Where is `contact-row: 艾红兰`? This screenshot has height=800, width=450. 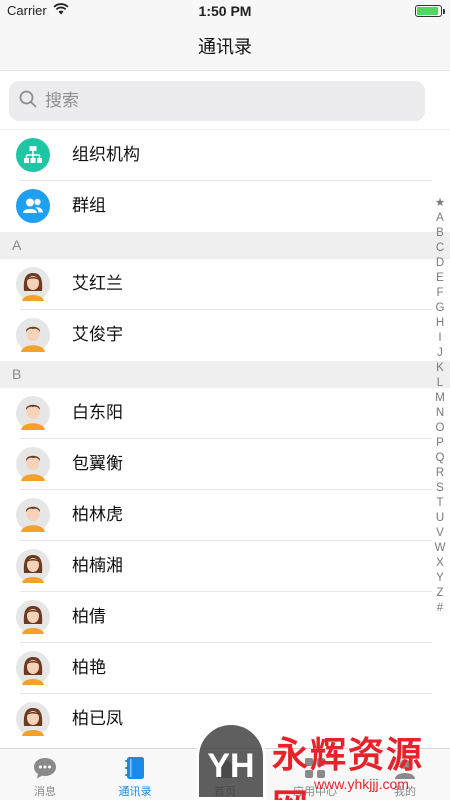 contact-row: 艾红兰 is located at coordinates (225, 284).